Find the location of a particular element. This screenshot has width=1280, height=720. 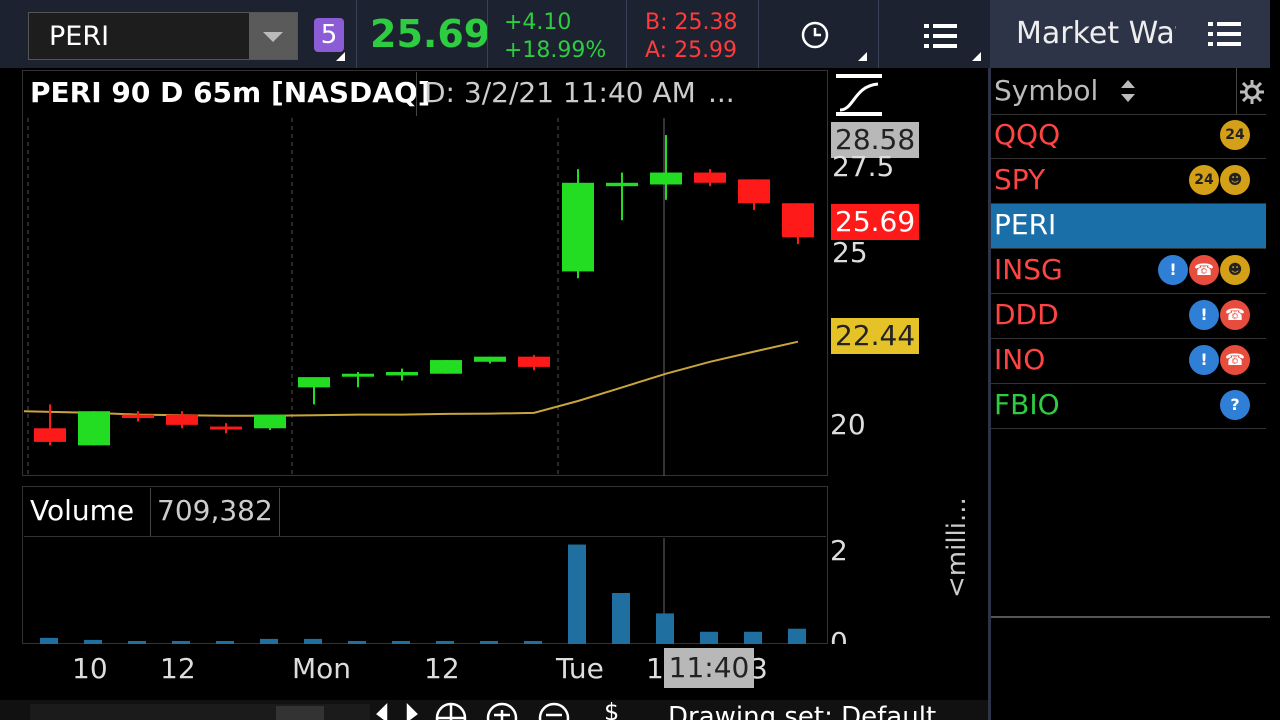

watchlist-symbol: DDD is located at coordinates (1026, 314).